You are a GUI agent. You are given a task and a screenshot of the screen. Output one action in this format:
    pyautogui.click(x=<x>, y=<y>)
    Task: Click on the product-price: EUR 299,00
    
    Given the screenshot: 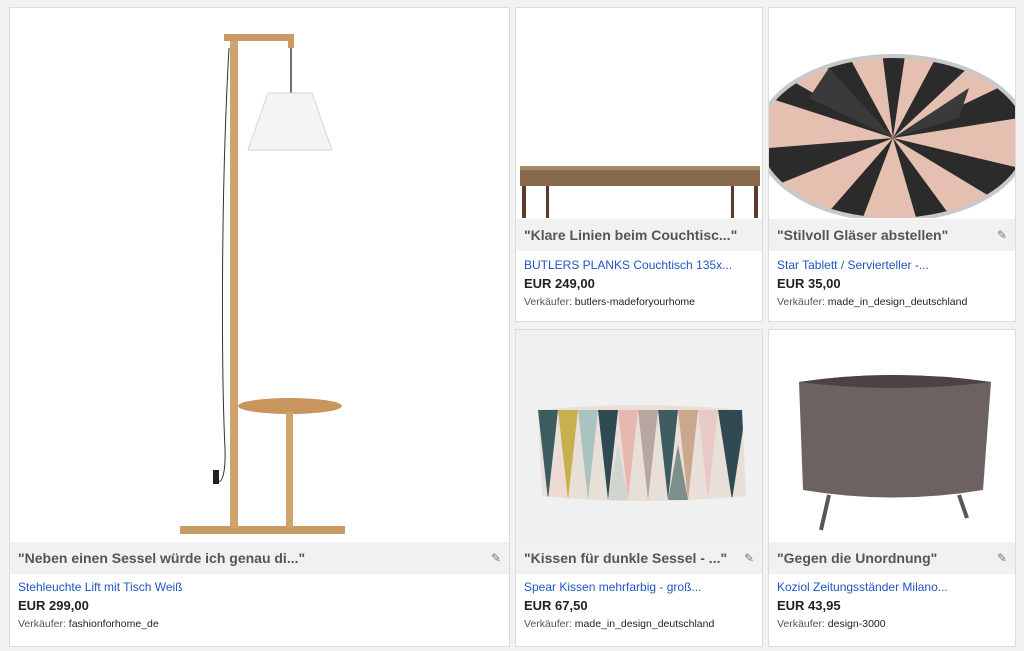 What is the action you would take?
    pyautogui.click(x=53, y=605)
    